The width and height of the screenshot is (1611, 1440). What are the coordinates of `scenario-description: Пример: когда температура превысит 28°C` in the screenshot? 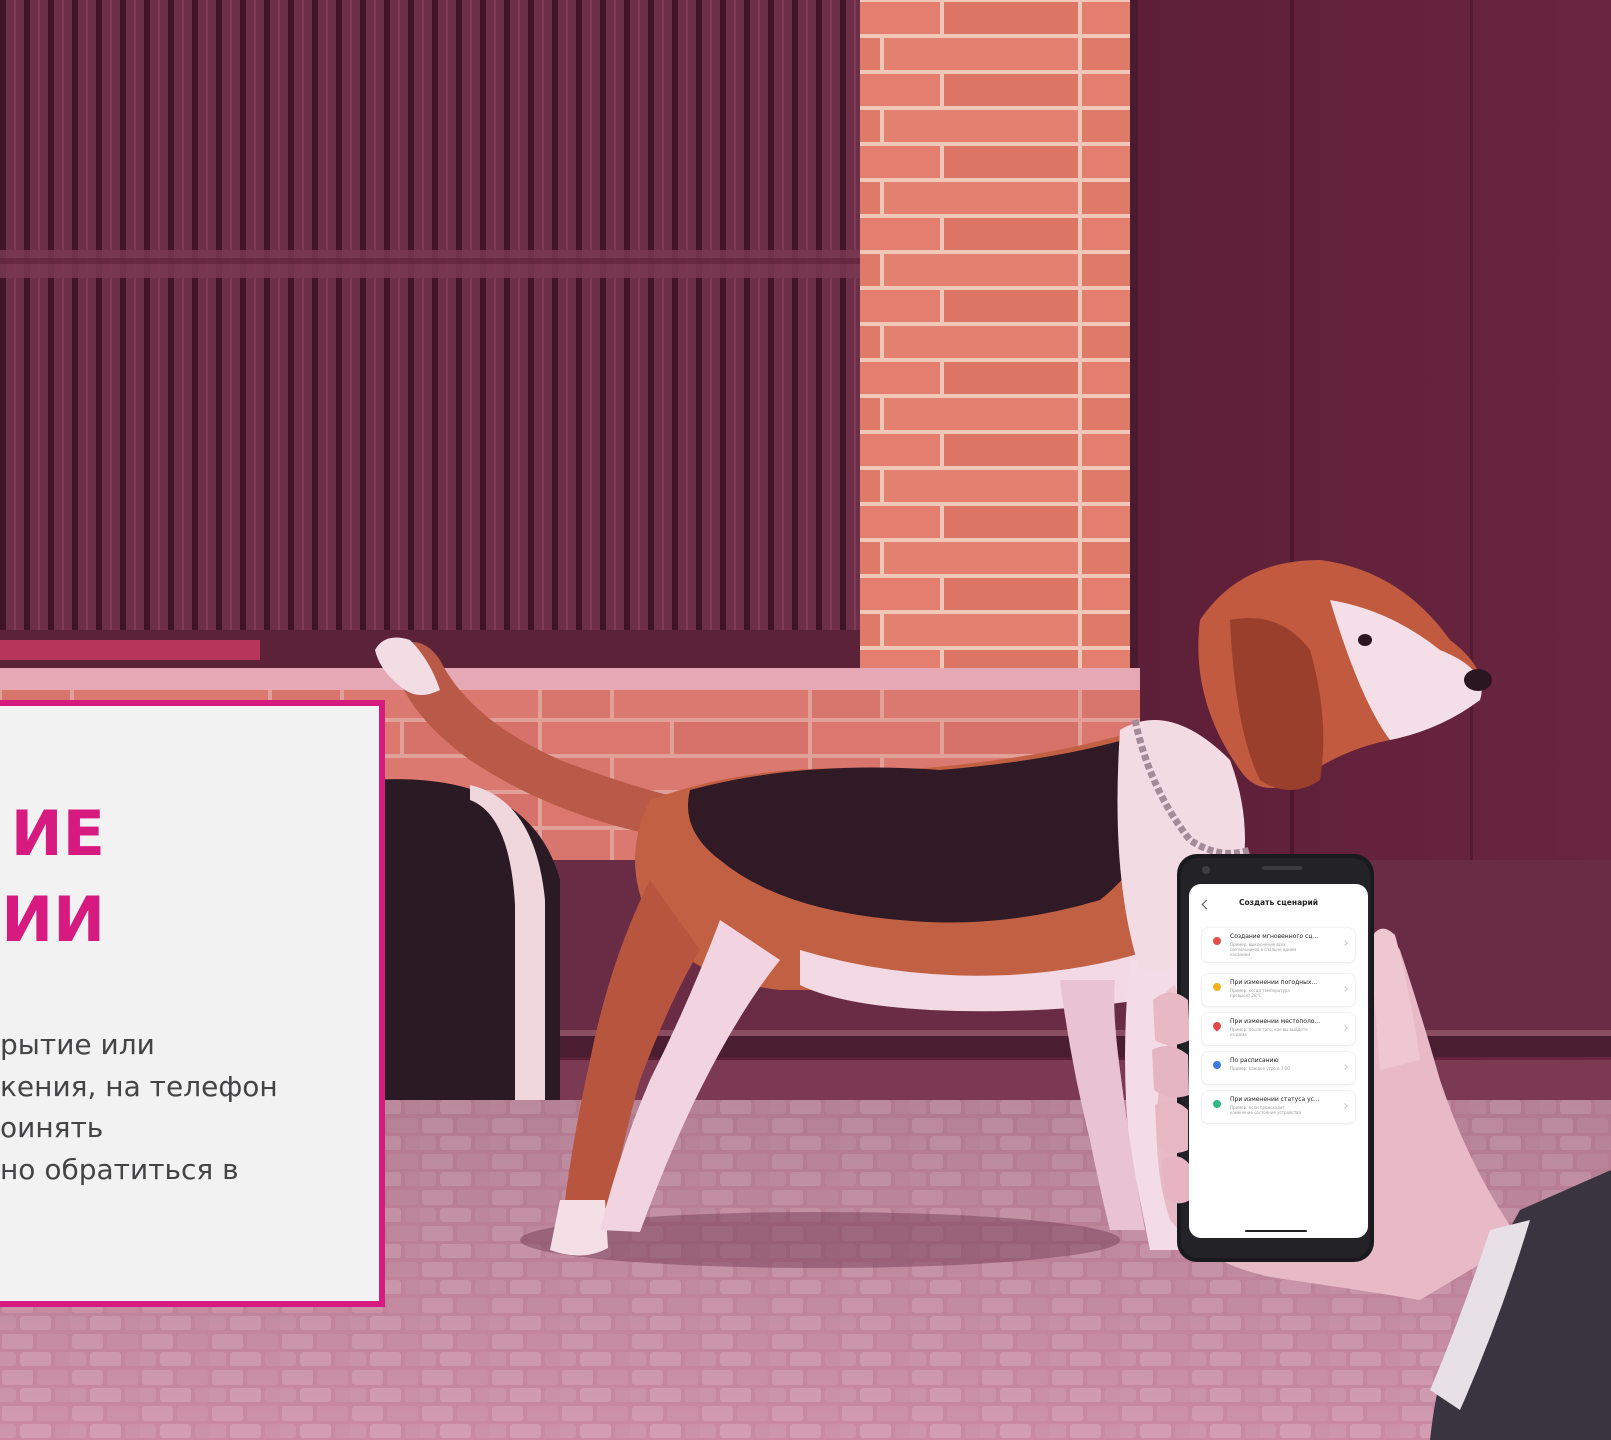 It's located at (1260, 993).